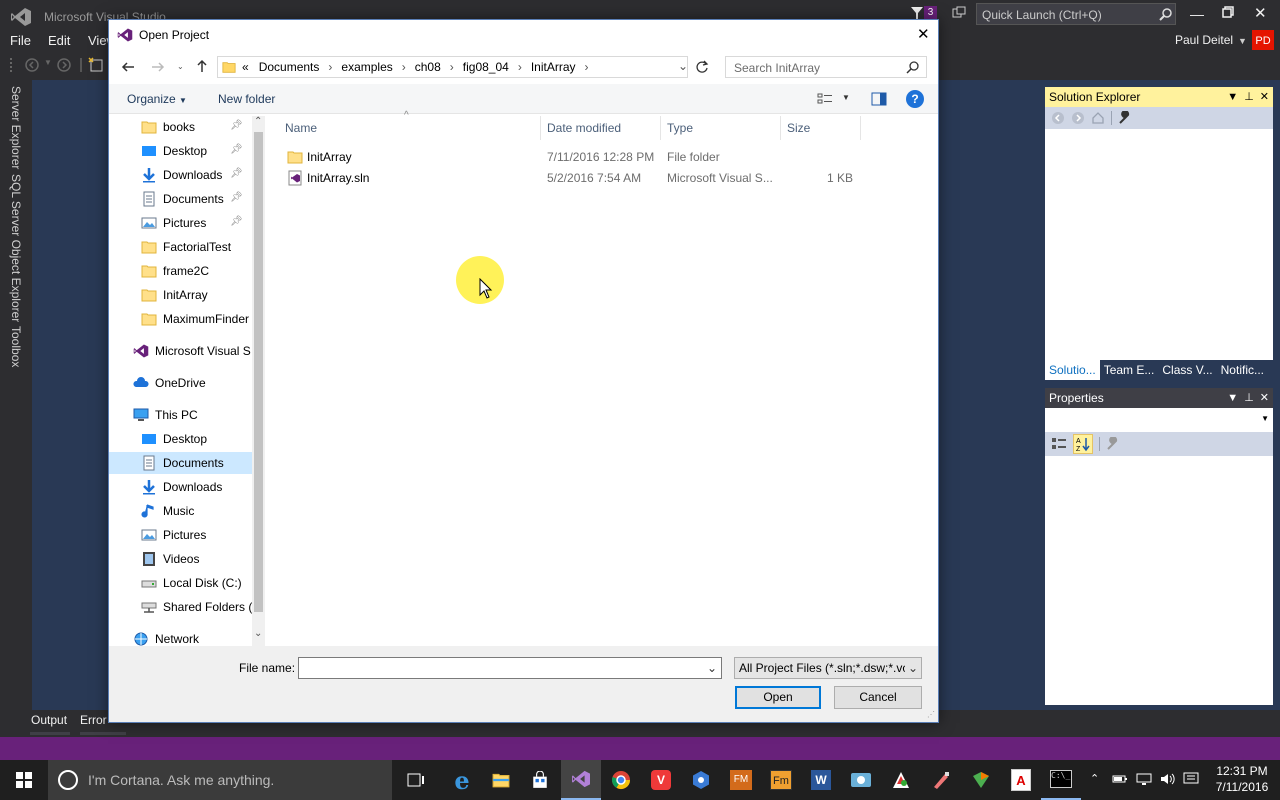  I want to click on file-row-initarray-folder: InitArray 7/11/2016 12:28 PM File folder, so click(571, 157).